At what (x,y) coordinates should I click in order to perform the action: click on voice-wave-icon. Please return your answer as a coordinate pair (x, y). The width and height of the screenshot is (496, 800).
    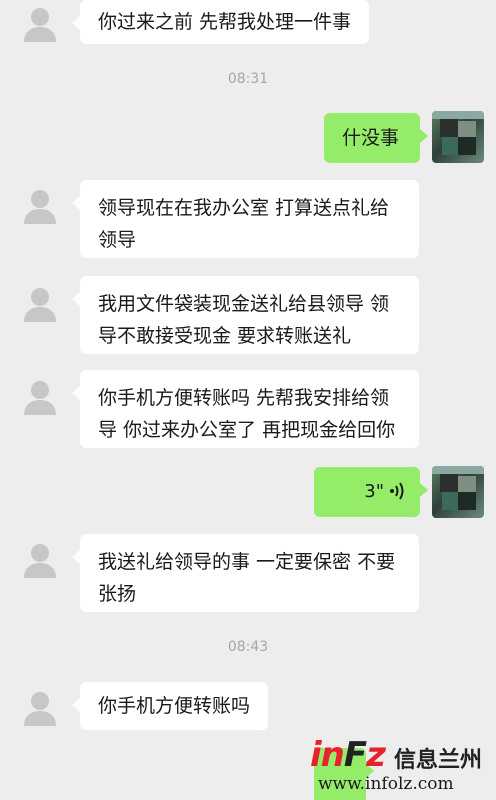
    Looking at the image, I should click on (397, 491).